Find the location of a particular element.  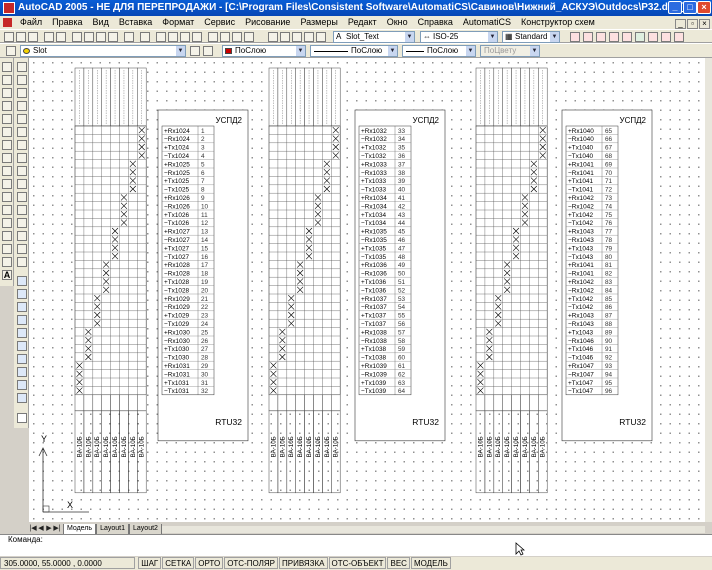

status-model: МОДЕЛЬ is located at coordinates (430, 563).